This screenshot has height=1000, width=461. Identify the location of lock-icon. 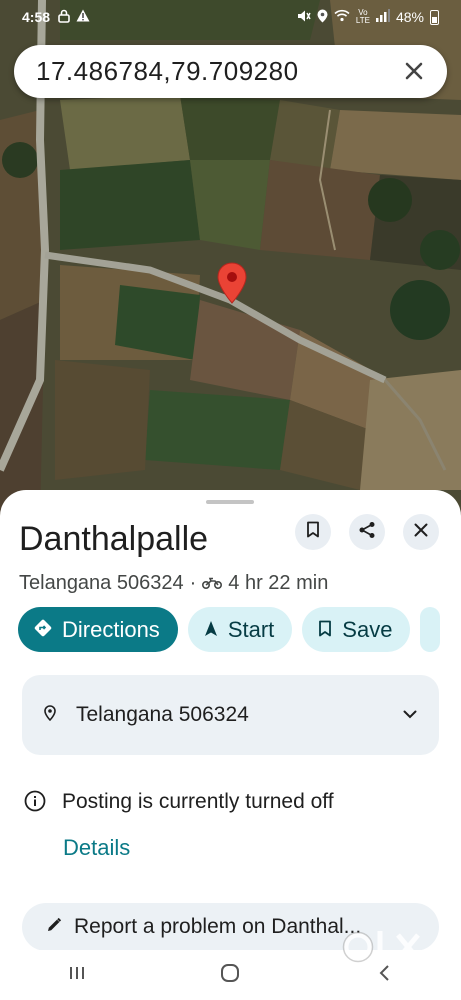
(64, 17).